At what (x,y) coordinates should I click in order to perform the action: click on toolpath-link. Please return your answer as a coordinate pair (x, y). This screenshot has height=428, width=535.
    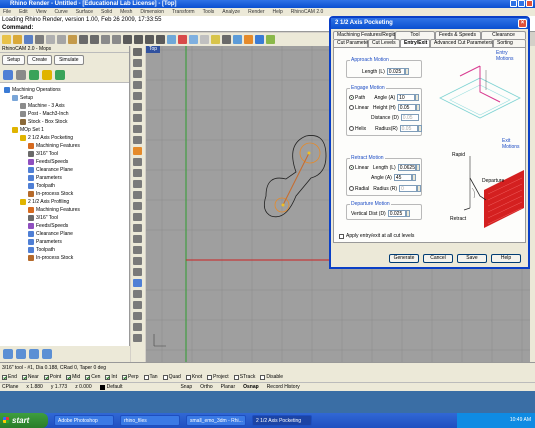
    Looking at the image, I should click on (296, 179).